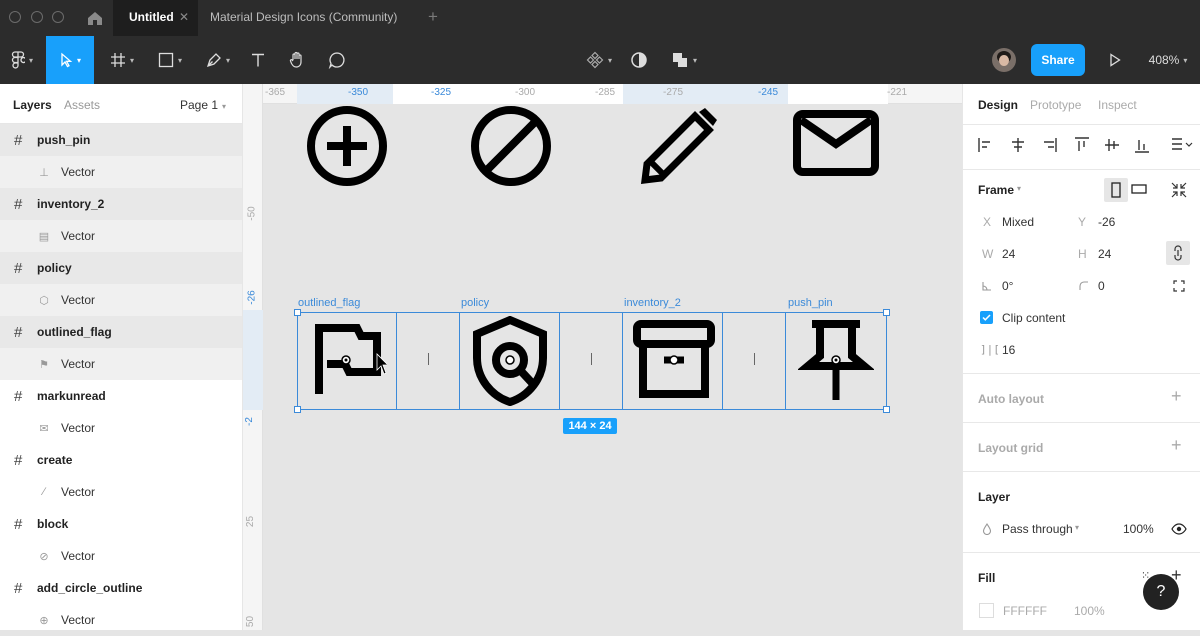  Describe the element at coordinates (986, 610) in the screenshot. I see `fill-color-swatch` at that location.